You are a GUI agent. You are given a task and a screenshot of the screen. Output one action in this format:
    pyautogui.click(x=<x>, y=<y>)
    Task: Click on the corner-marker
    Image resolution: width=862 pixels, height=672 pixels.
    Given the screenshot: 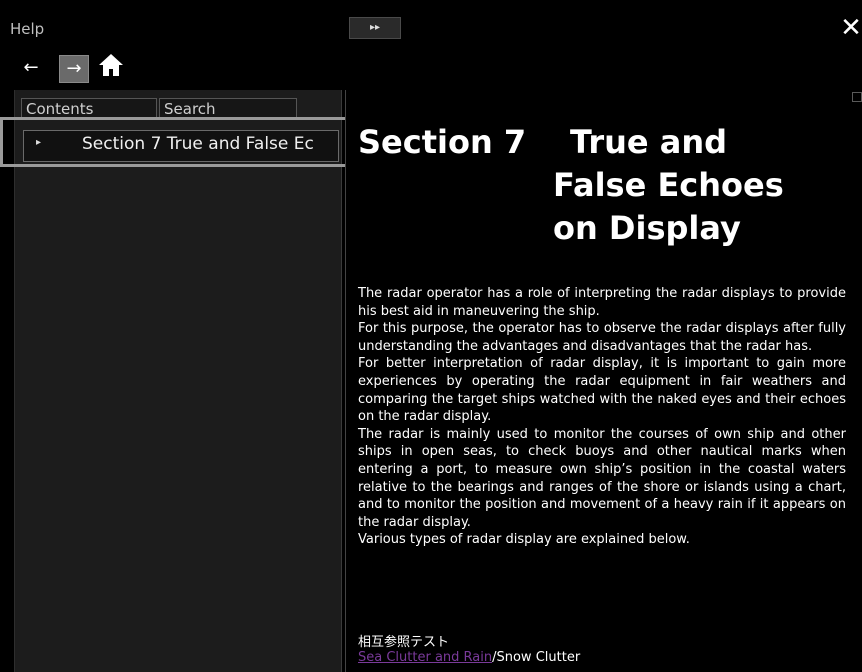 What is the action you would take?
    pyautogui.click(x=857, y=97)
    